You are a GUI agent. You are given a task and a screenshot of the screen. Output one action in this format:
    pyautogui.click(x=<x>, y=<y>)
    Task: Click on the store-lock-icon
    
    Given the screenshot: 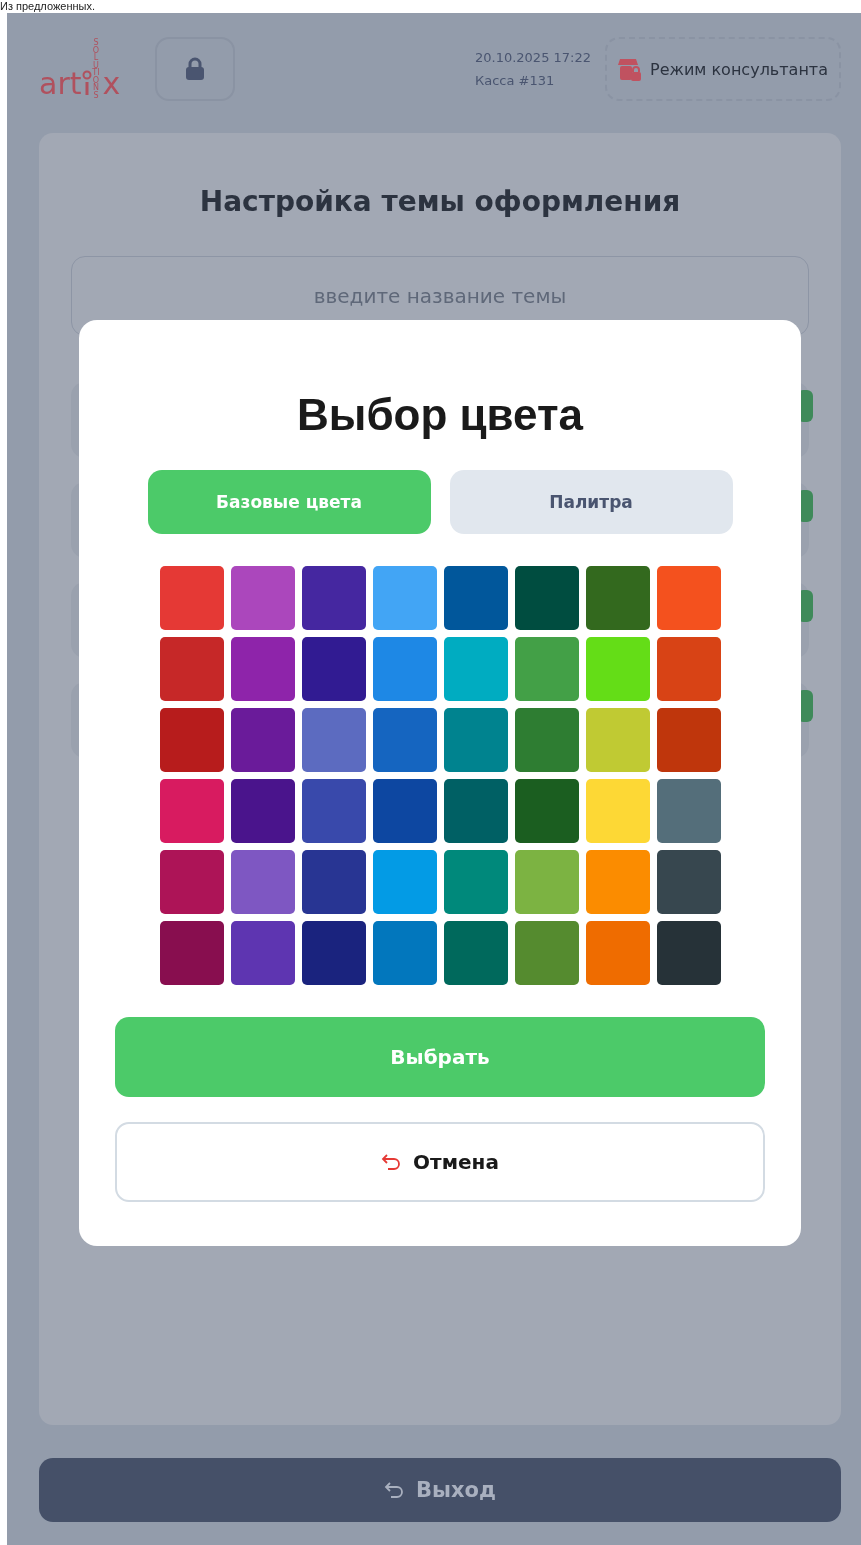 What is the action you would take?
    pyautogui.click(x=630, y=69)
    